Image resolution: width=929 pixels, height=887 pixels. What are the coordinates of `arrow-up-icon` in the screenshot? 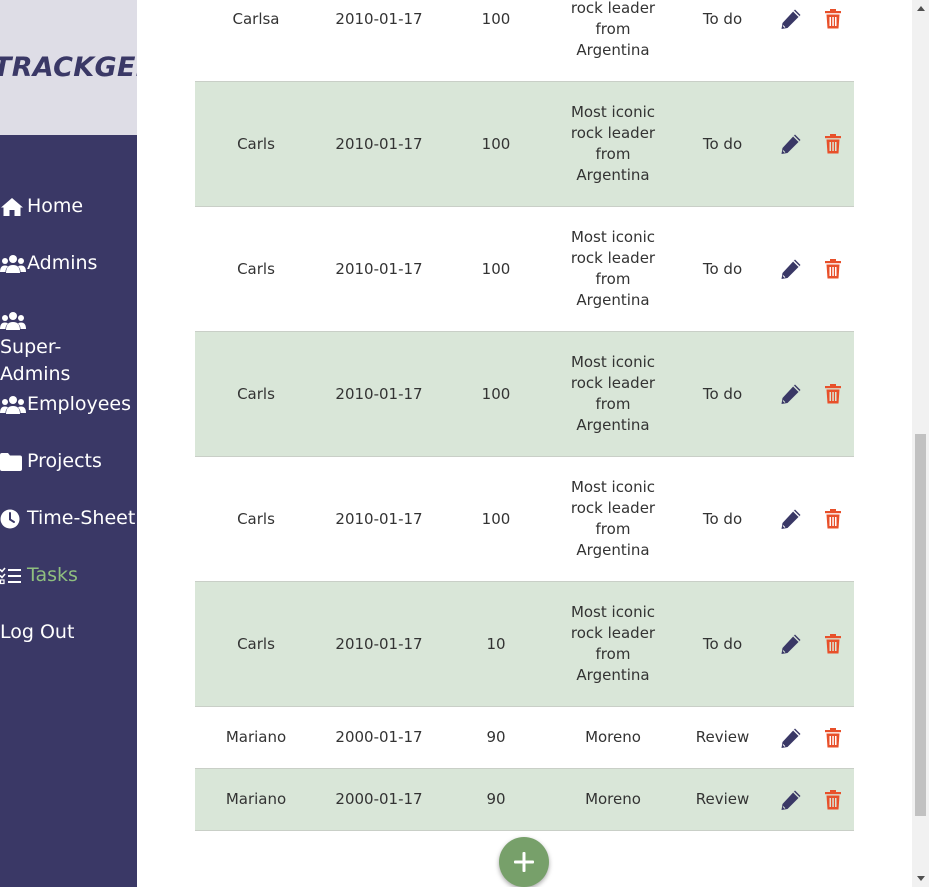 It's located at (920, 8).